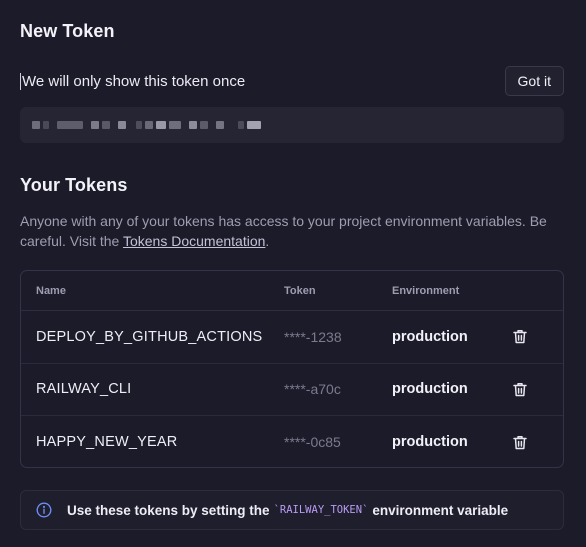 The height and width of the screenshot is (547, 586). I want to click on note-text-before: Use these tokens by setting the, so click(168, 510).